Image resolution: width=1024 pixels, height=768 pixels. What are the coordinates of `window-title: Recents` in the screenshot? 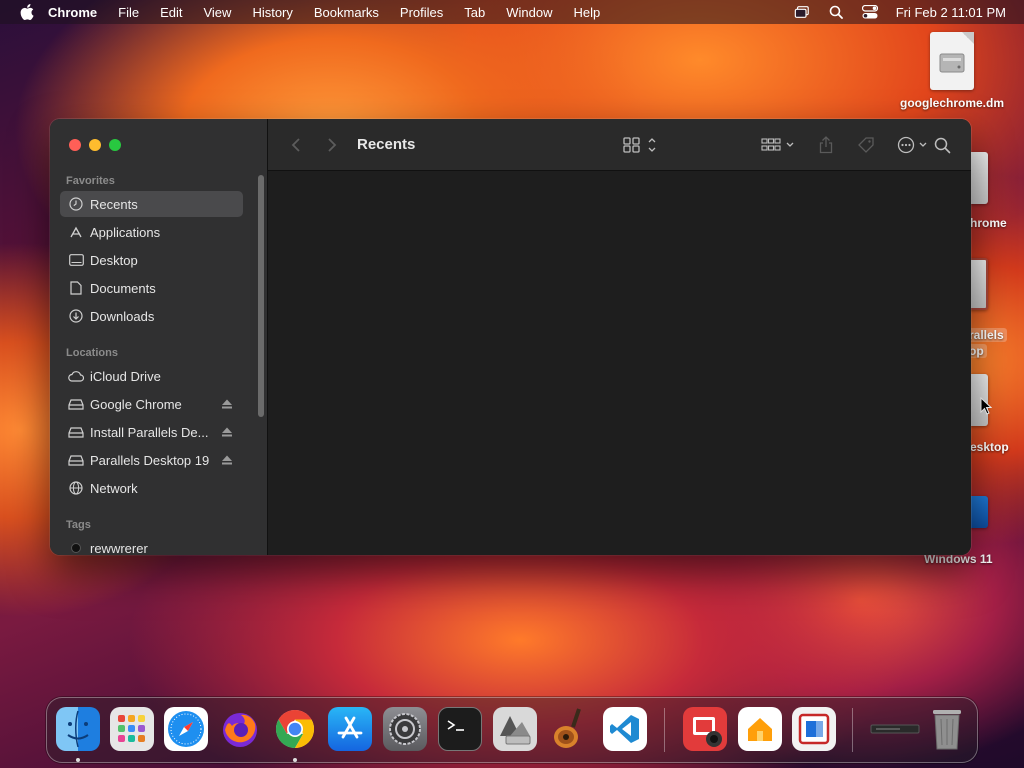 It's located at (386, 144).